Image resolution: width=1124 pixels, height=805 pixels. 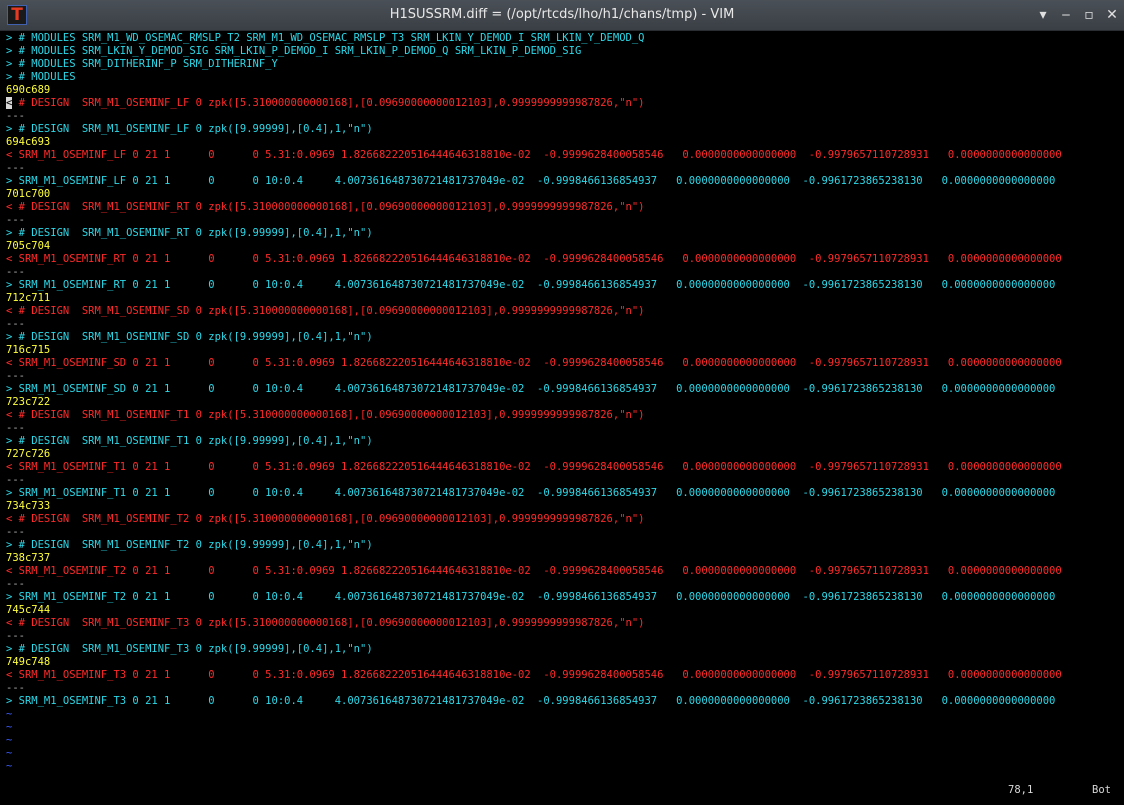 I want to click on diff-line-hunk: 690c689, so click(x=28, y=90).